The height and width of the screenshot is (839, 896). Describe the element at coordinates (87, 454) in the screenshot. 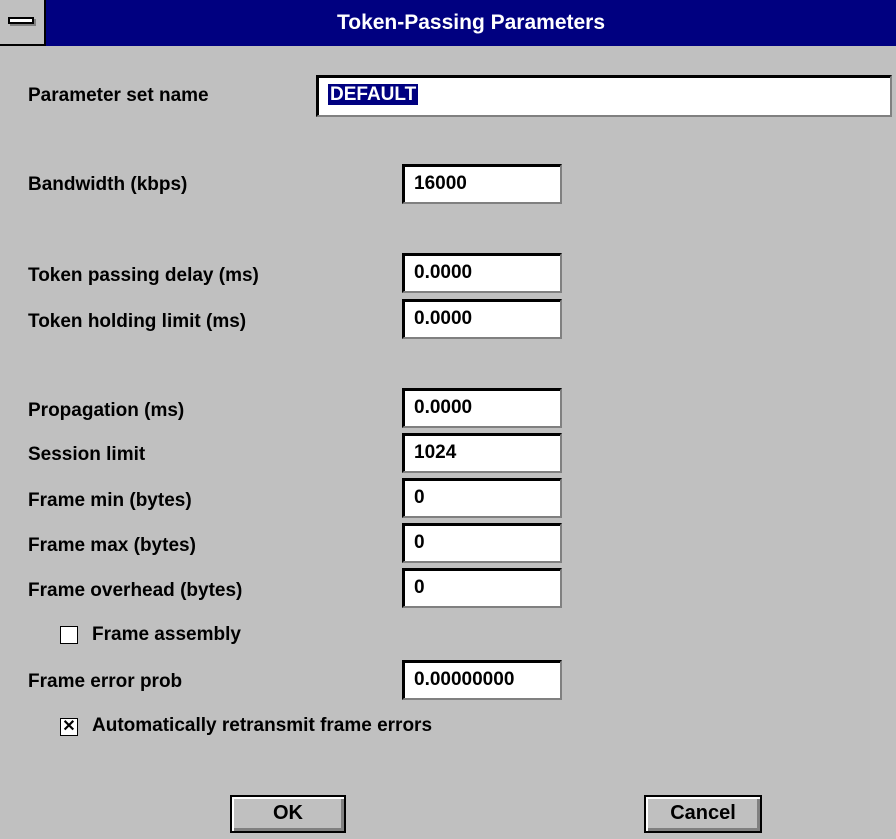

I see `session-limit-label: Session limit` at that location.